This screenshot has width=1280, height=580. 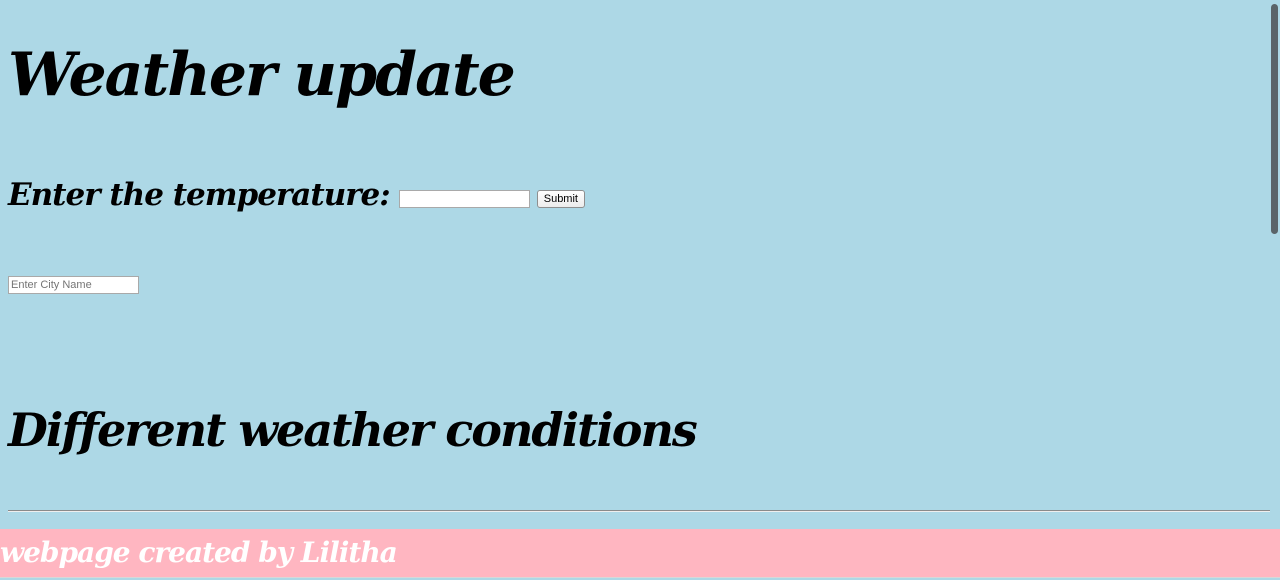 I want to click on temperature-input, so click(x=464, y=199).